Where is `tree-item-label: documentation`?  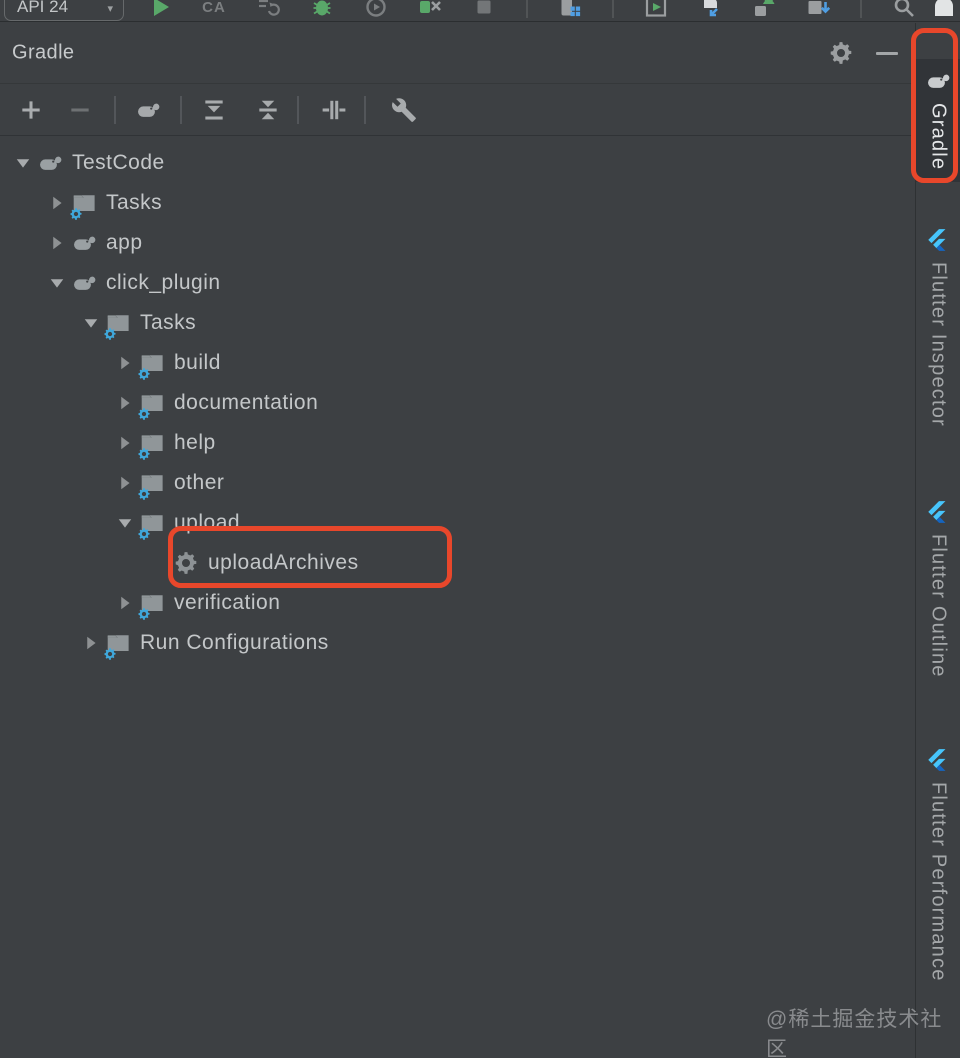
tree-item-label: documentation is located at coordinates (246, 402).